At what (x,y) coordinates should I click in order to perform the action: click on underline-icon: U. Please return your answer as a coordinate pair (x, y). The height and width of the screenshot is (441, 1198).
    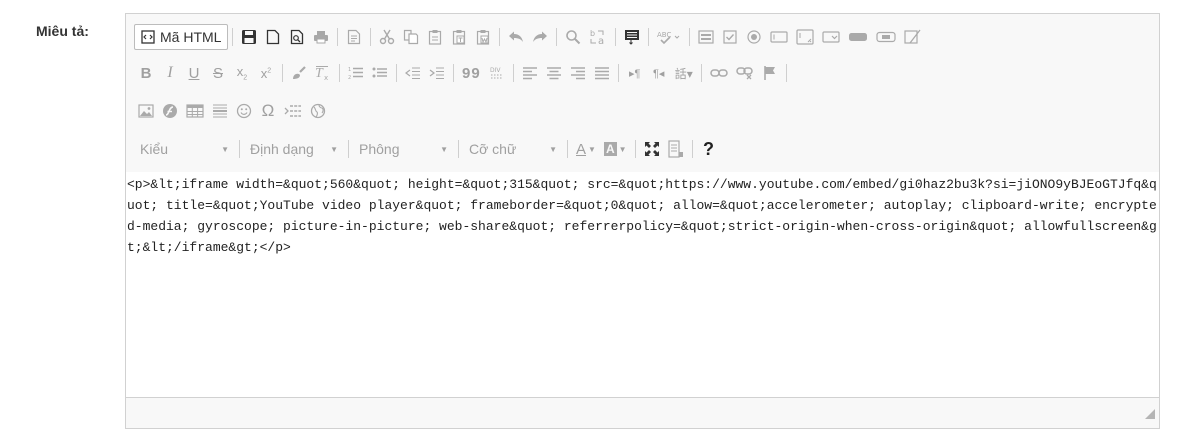
    Looking at the image, I should click on (194, 73).